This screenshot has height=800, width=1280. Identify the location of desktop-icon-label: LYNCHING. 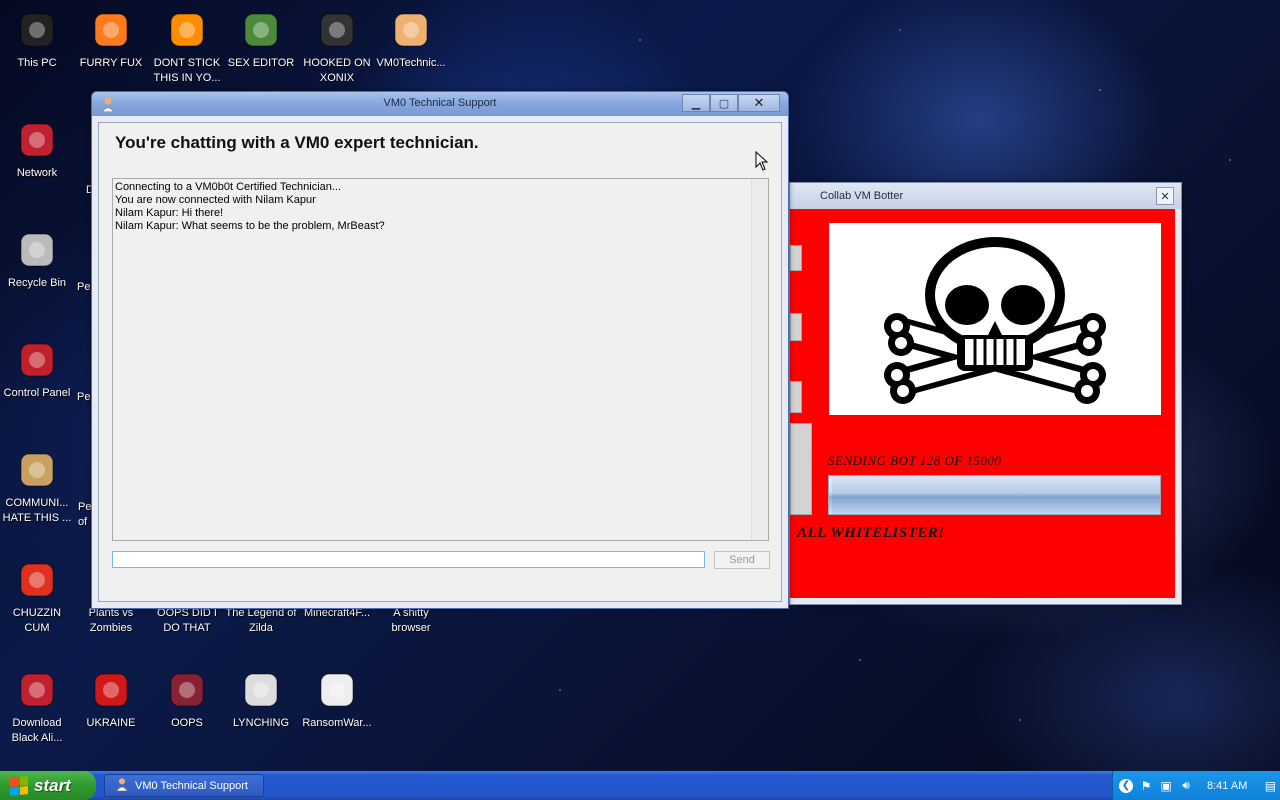
(261, 723).